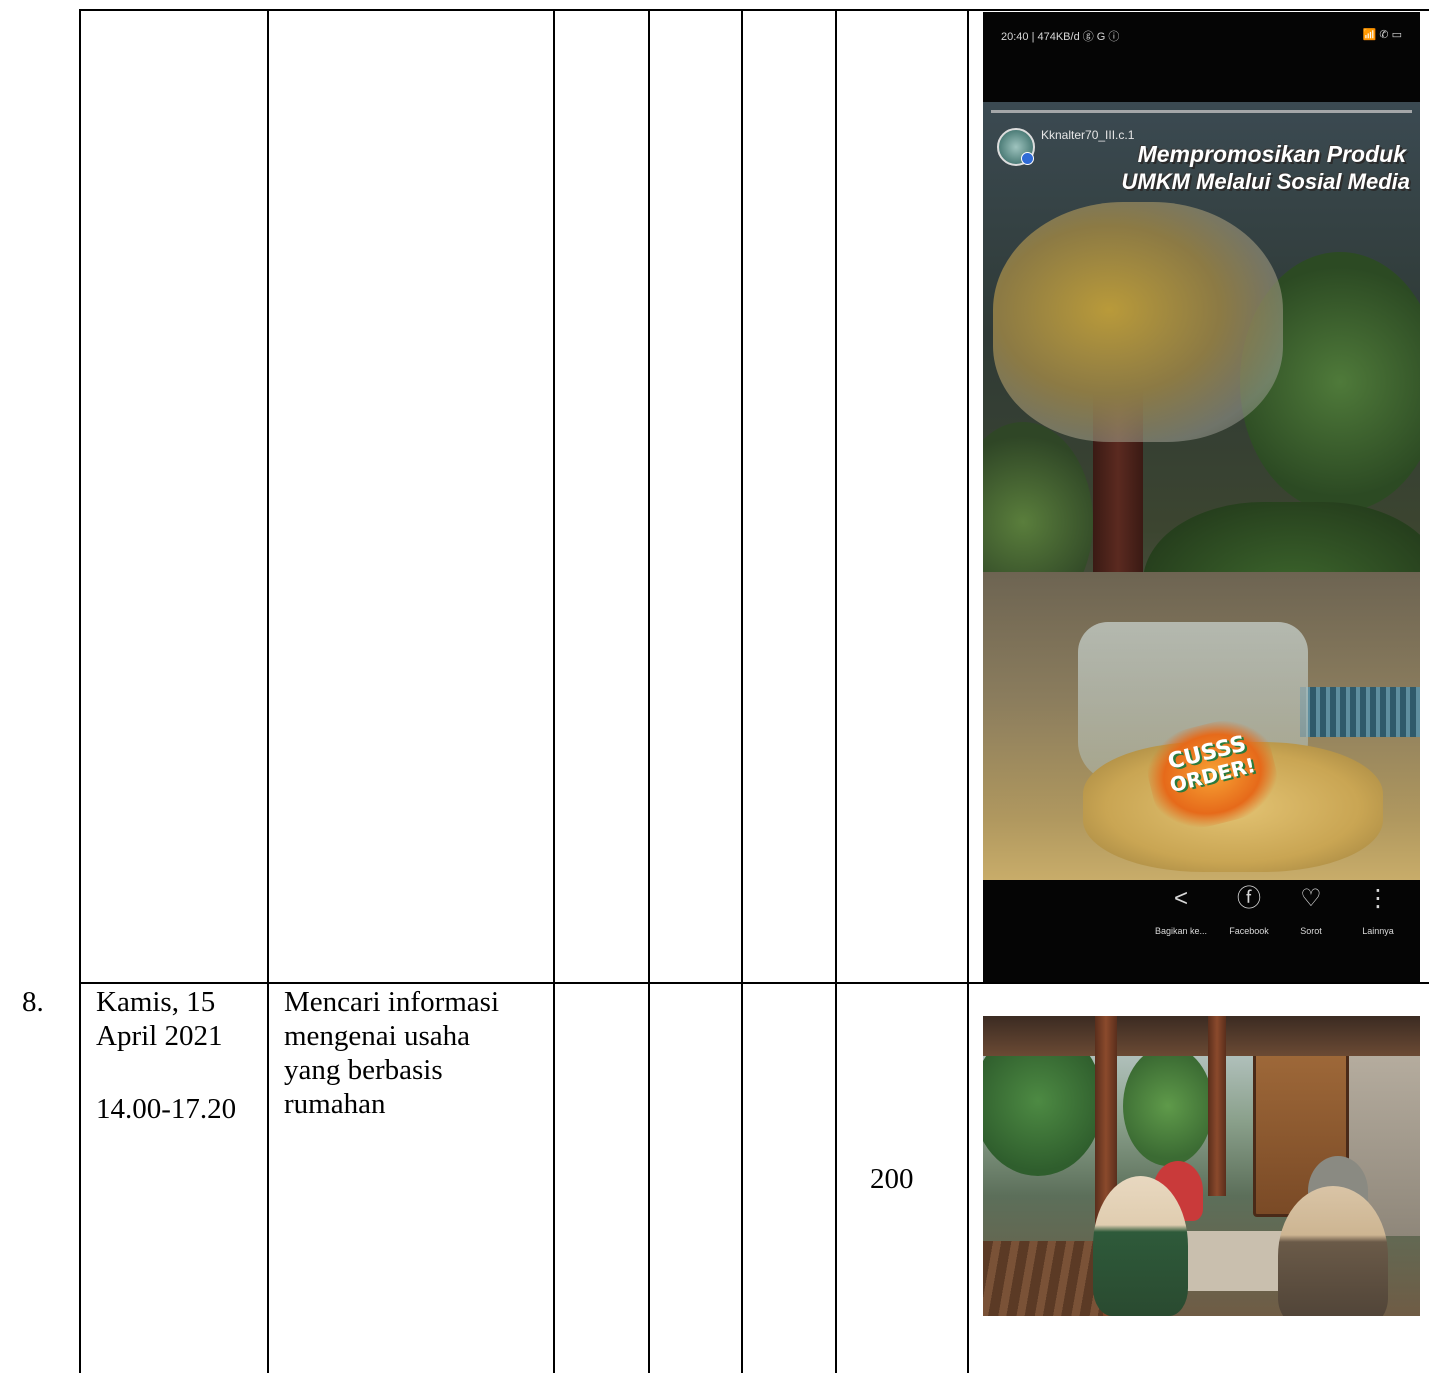 The image size is (1429, 1373). Describe the element at coordinates (159, 1036) in the screenshot. I see `date-line-2: April 2021` at that location.